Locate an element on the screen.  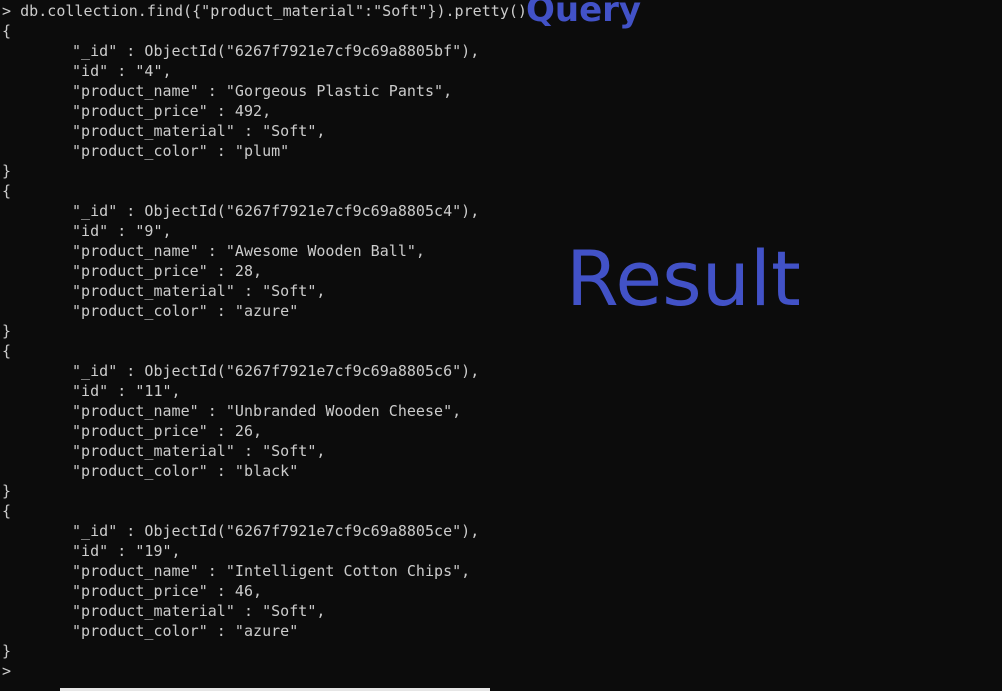
prompt-symbol: > is located at coordinates (7, 11).